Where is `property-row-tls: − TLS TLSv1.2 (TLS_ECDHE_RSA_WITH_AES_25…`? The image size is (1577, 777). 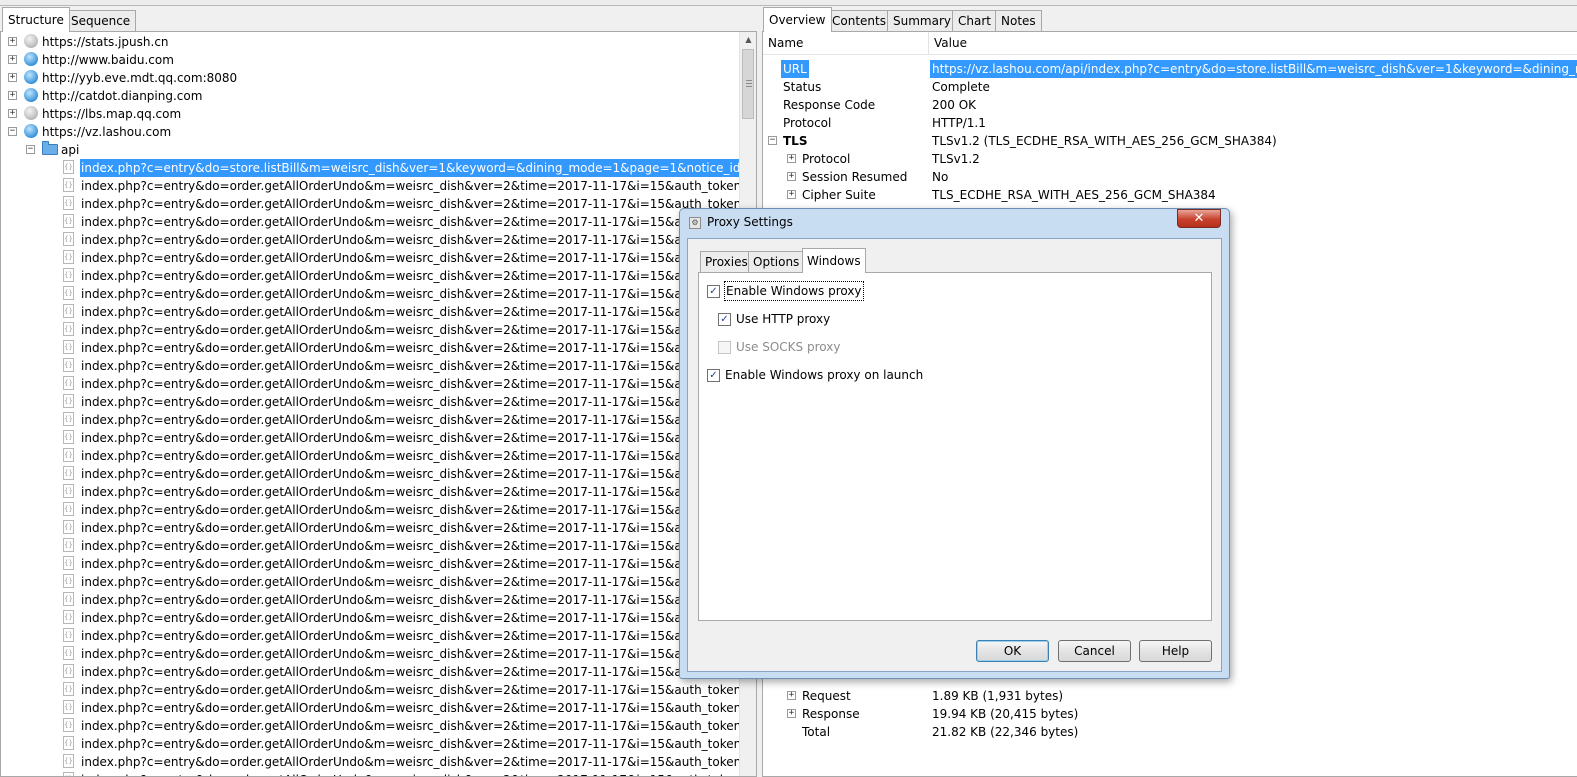
property-row-tls: − TLS TLSv1.2 (TLS_ECDHE_RSA_WITH_AES_25… is located at coordinates (1170, 141).